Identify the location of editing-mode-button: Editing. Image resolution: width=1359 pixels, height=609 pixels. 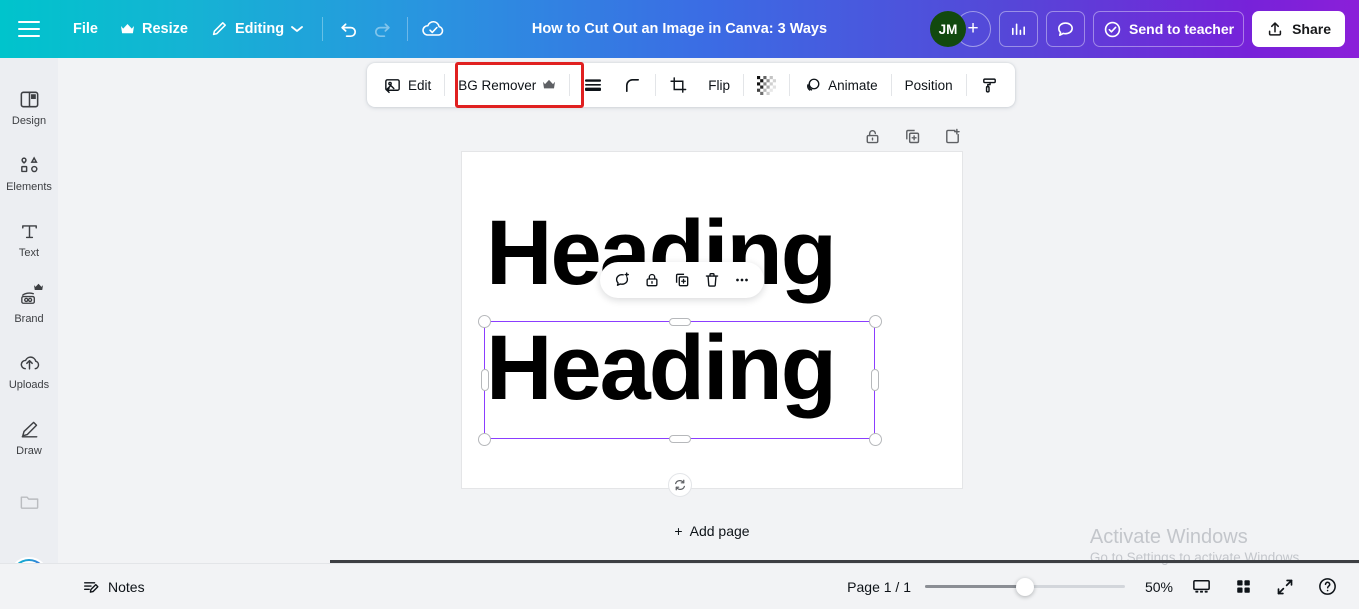
(256, 29).